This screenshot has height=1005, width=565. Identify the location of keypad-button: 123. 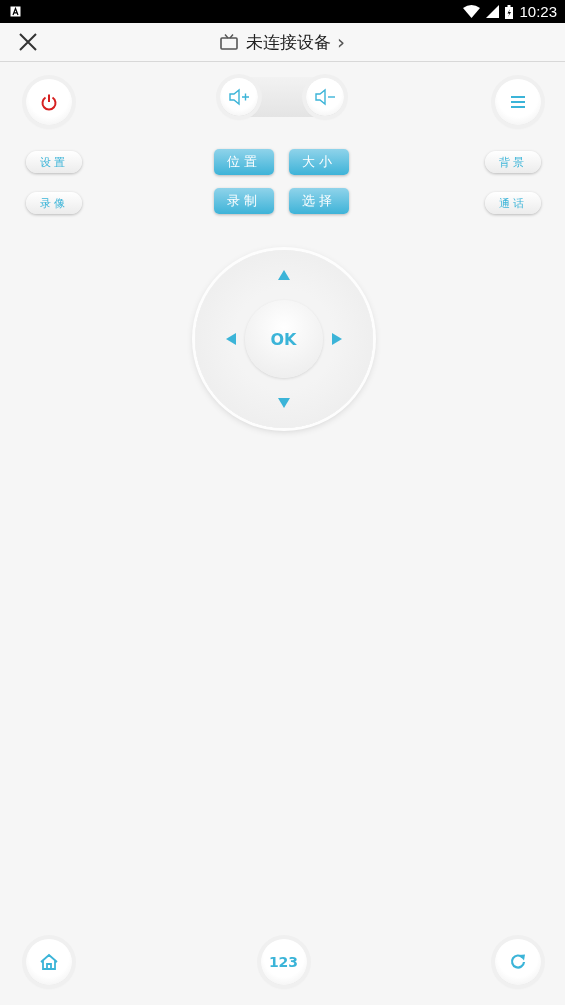
(283, 962).